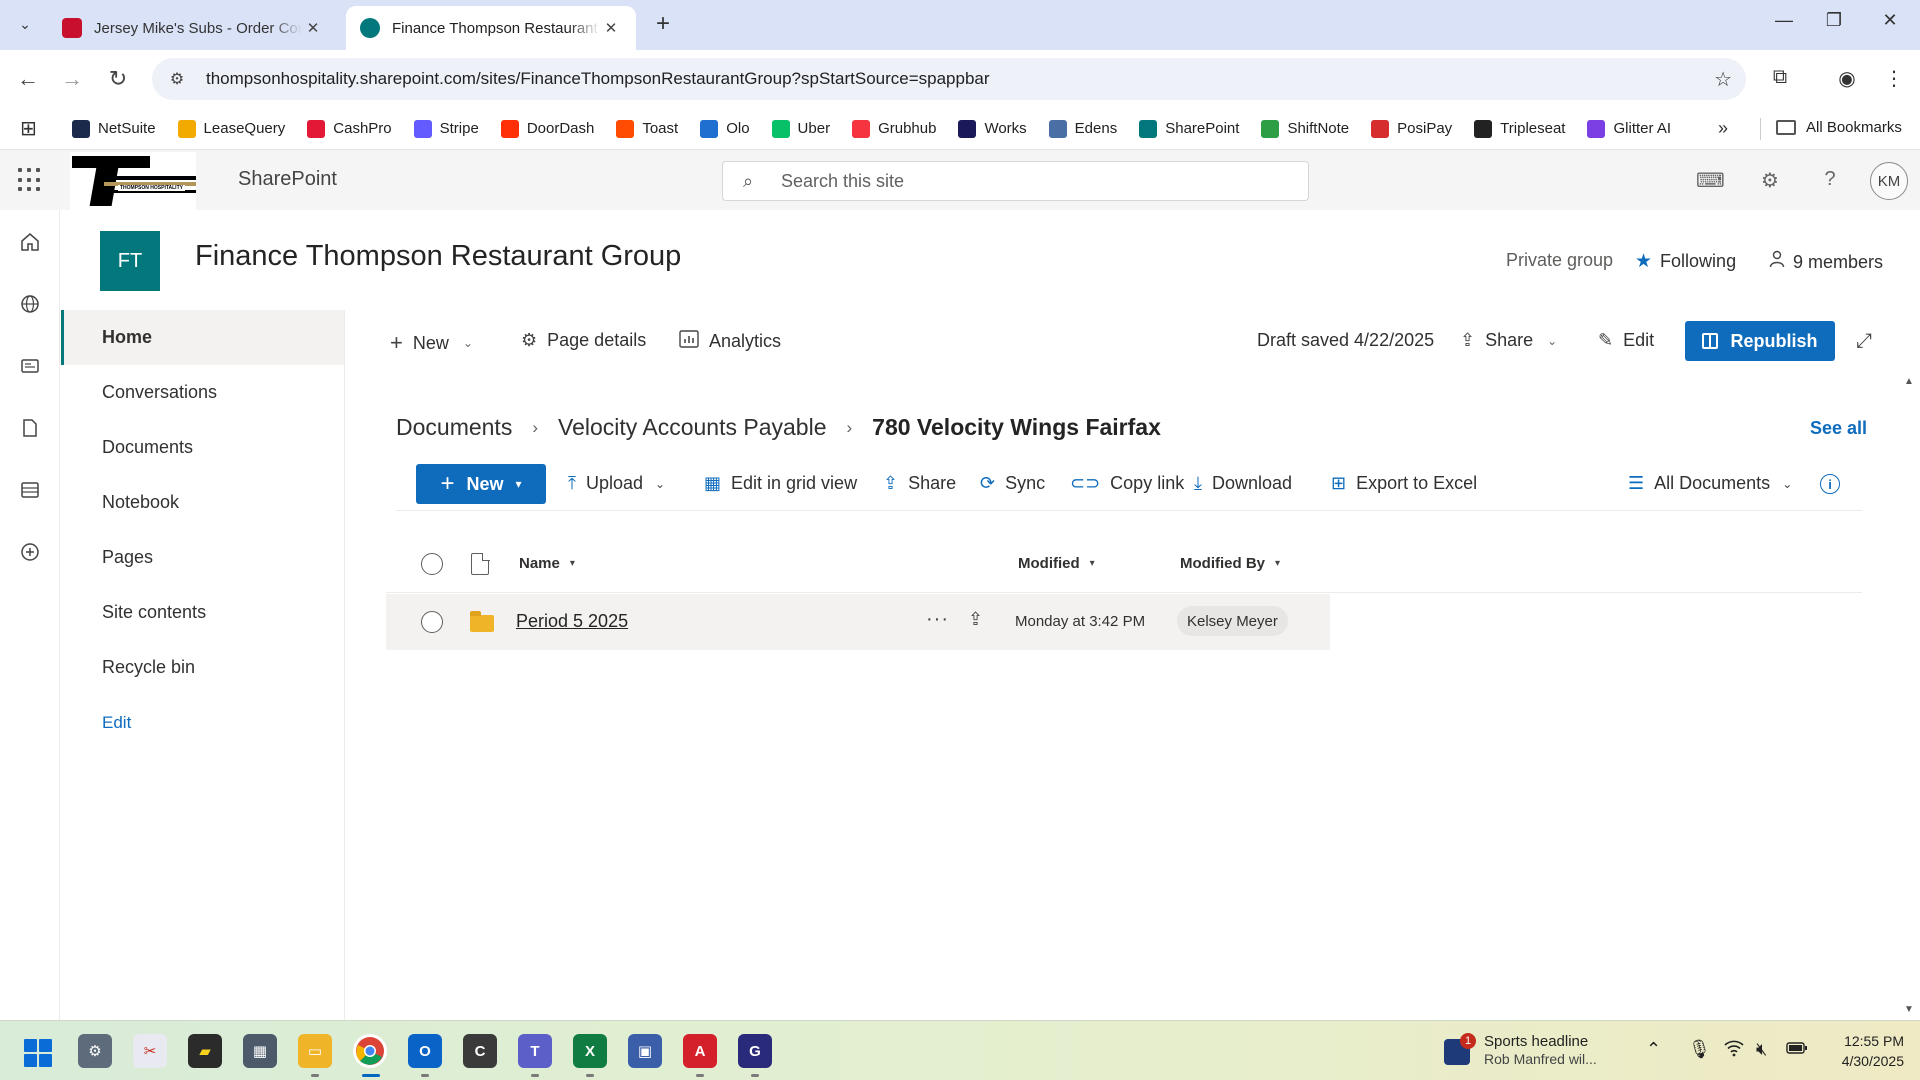 This screenshot has width=1920, height=1080. What do you see at coordinates (1830, 179) in the screenshot?
I see `help-question-icon: ?` at bounding box center [1830, 179].